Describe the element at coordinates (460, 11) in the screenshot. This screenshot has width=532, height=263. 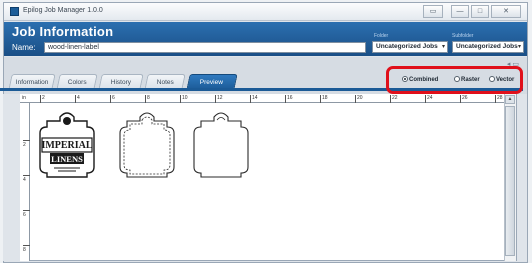
I see `minimize-button: —` at that location.